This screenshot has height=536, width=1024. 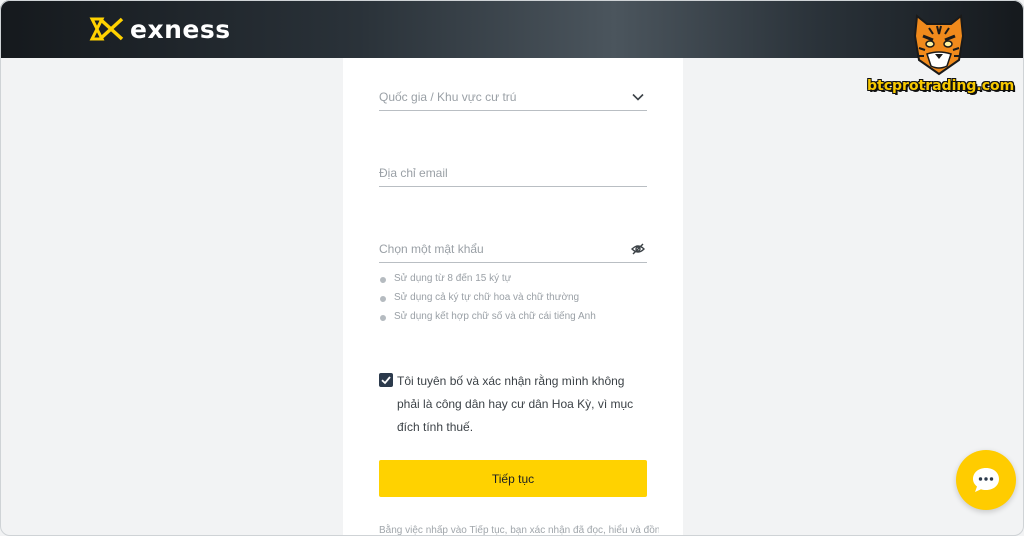 I want to click on email-field: Địa chỉ email, so click(x=513, y=175).